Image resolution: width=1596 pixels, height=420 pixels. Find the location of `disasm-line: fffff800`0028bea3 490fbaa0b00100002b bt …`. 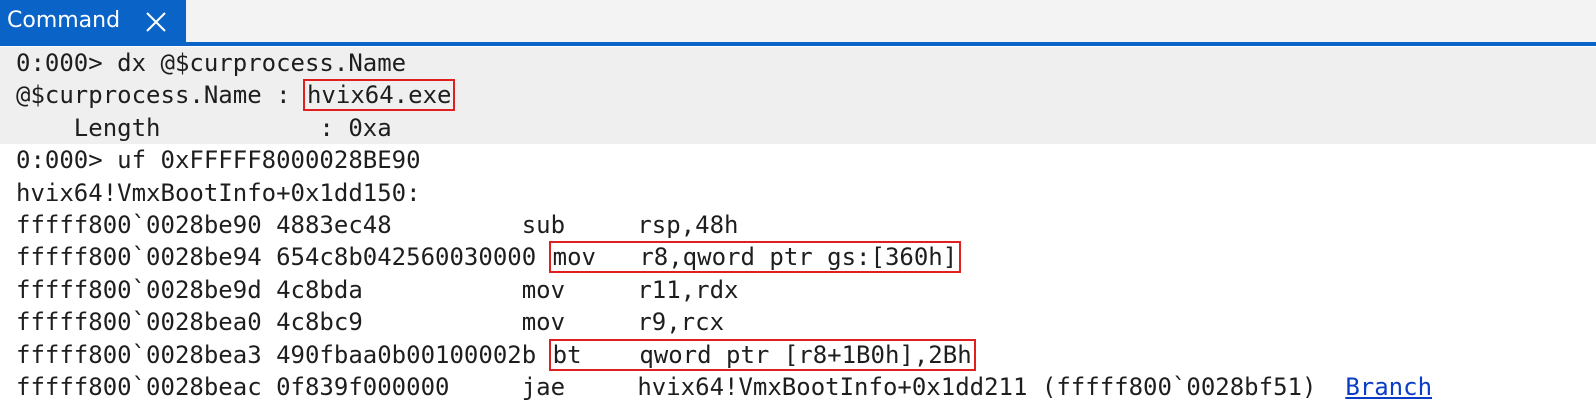

disasm-line: fffff800`0028bea3 490fbaa0b00100002b bt … is located at coordinates (798, 354).